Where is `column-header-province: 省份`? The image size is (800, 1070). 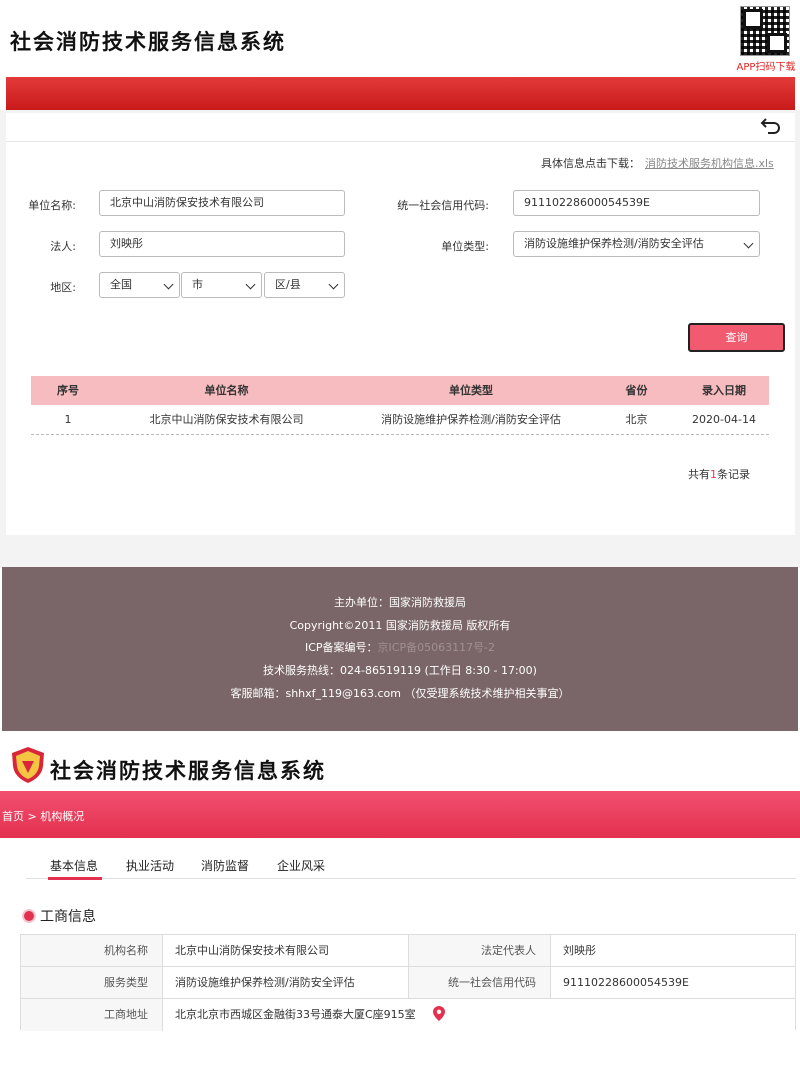 column-header-province: 省份 is located at coordinates (636, 390).